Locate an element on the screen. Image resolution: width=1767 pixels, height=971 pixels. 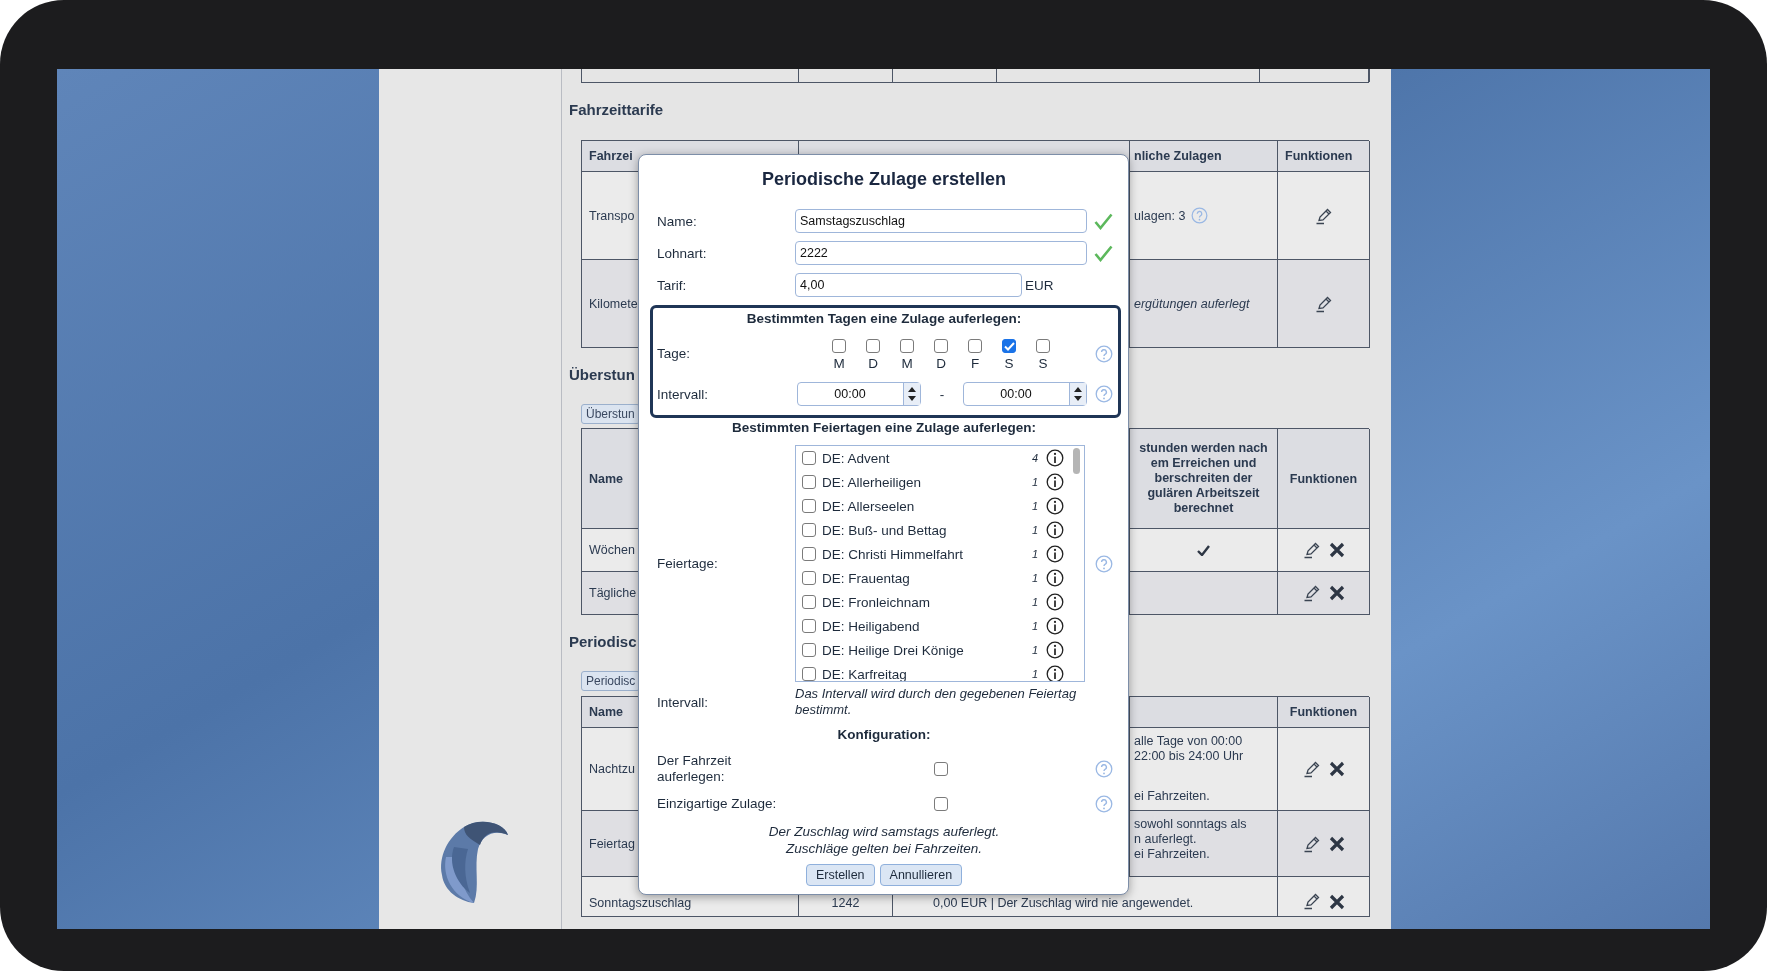
field-label: Tarif: is located at coordinates (672, 285).